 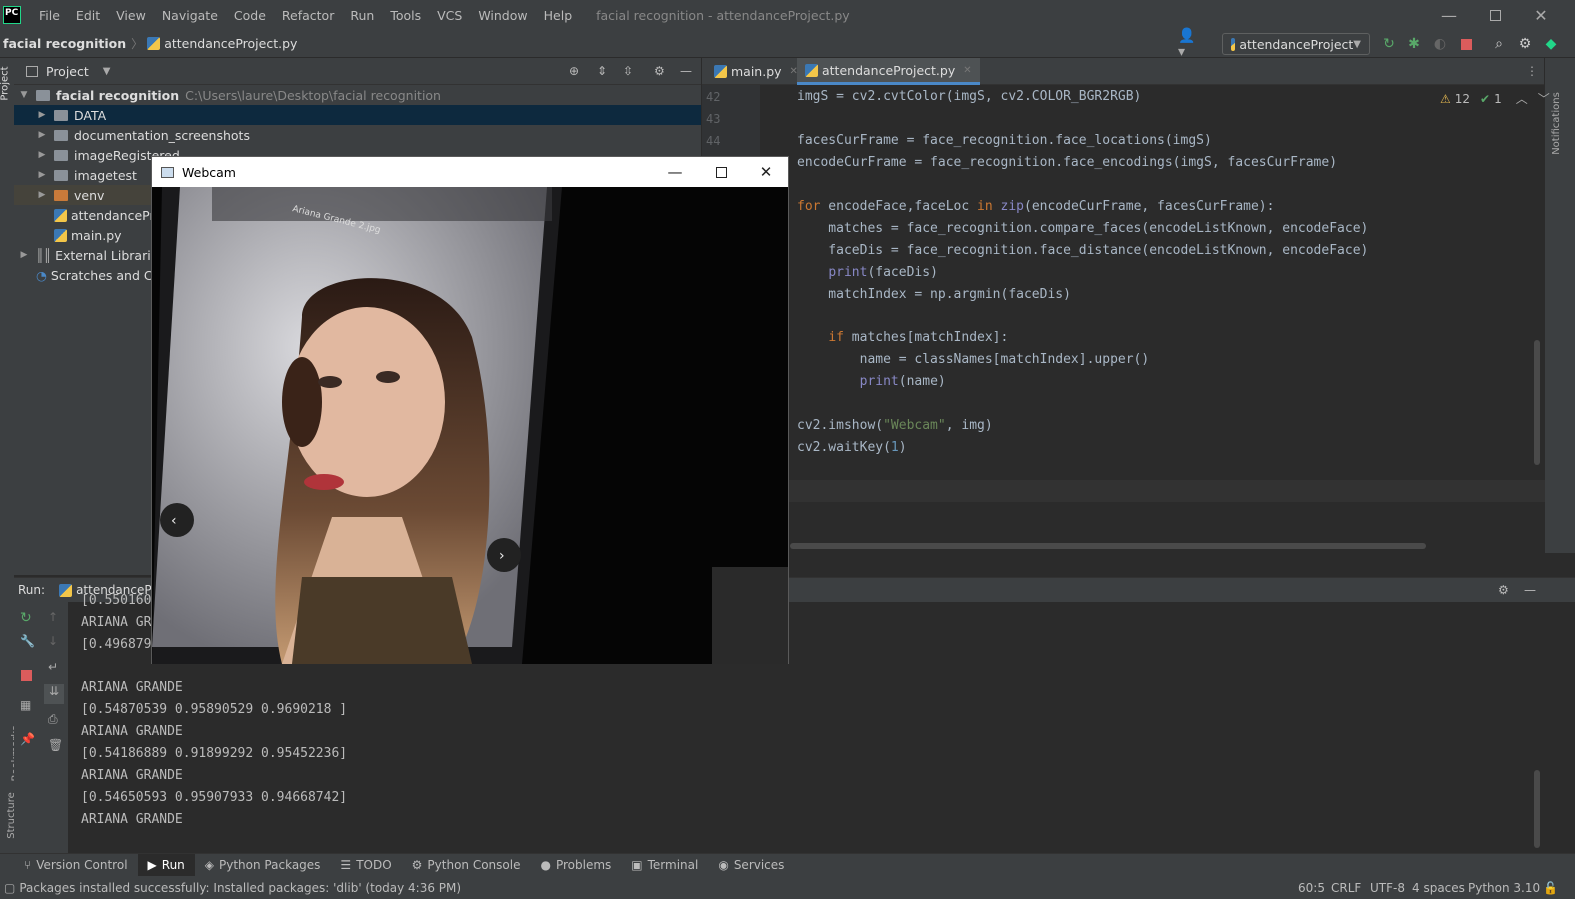 What do you see at coordinates (53, 719) in the screenshot?
I see `print-icon: ⎙` at bounding box center [53, 719].